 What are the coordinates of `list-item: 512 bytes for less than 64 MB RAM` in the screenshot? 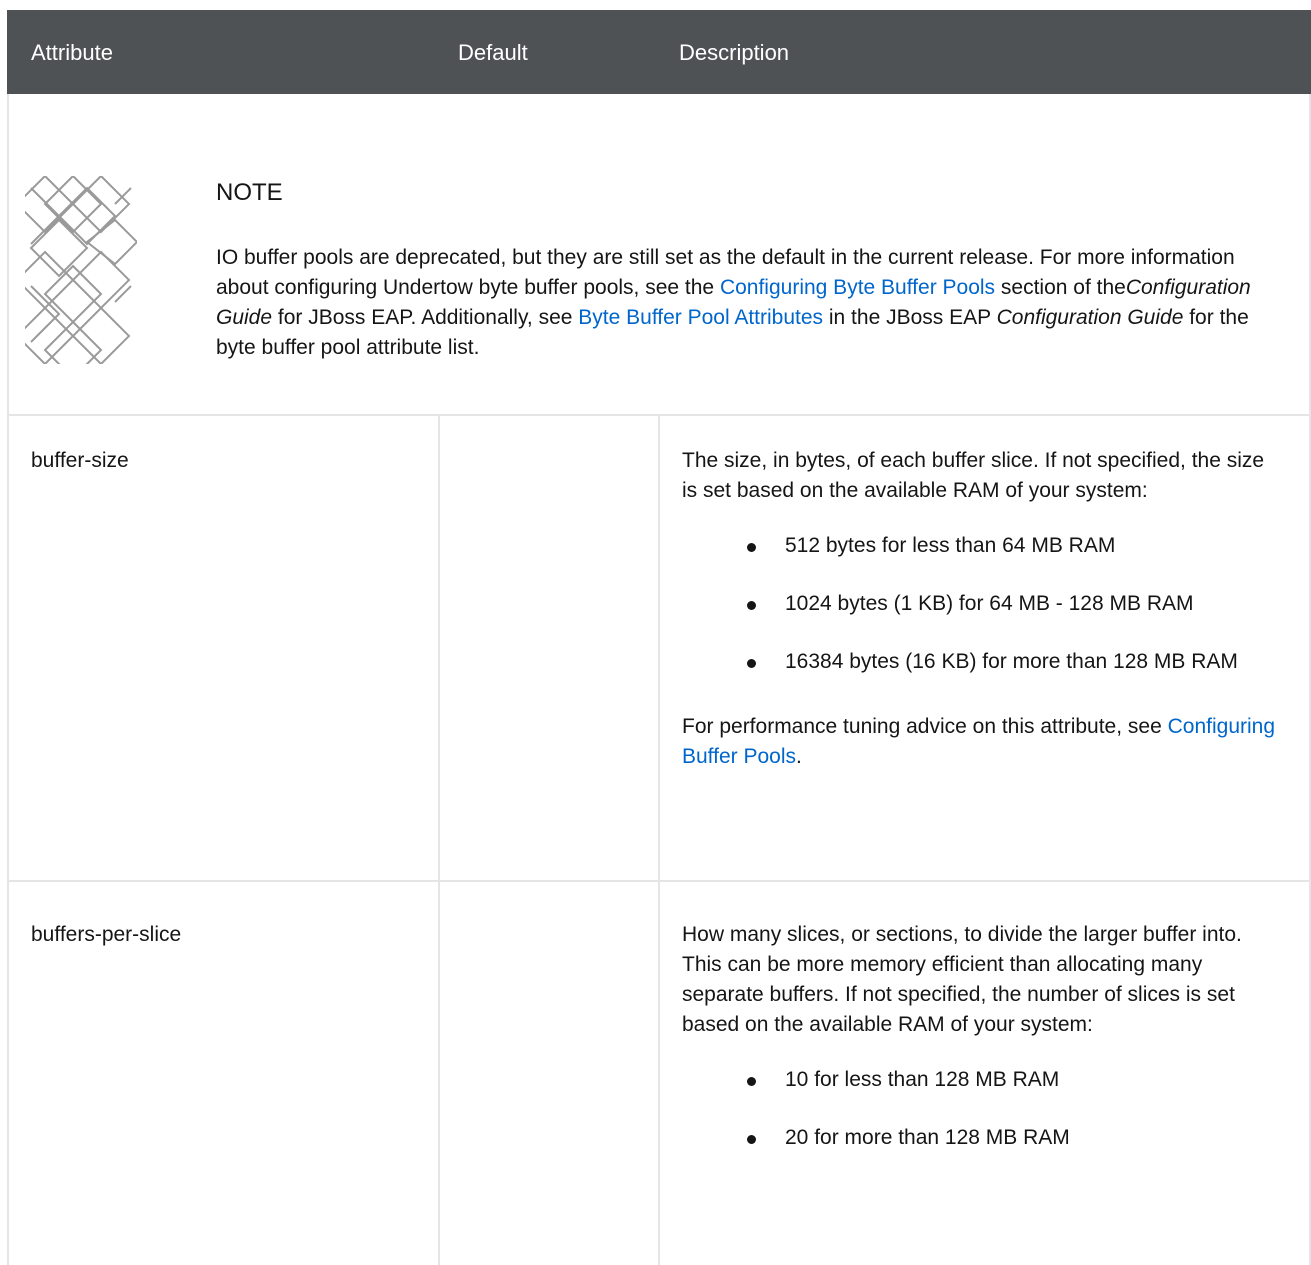 It's located at (982, 546).